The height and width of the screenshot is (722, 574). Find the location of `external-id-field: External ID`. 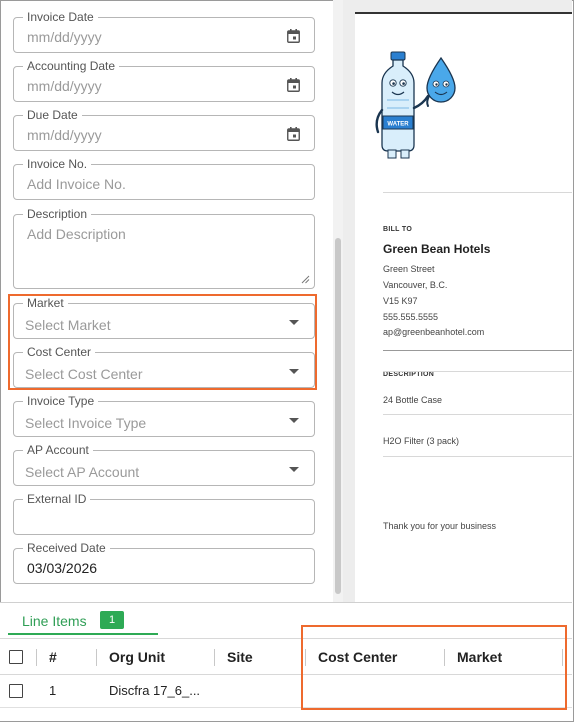

external-id-field: External ID is located at coordinates (164, 513).